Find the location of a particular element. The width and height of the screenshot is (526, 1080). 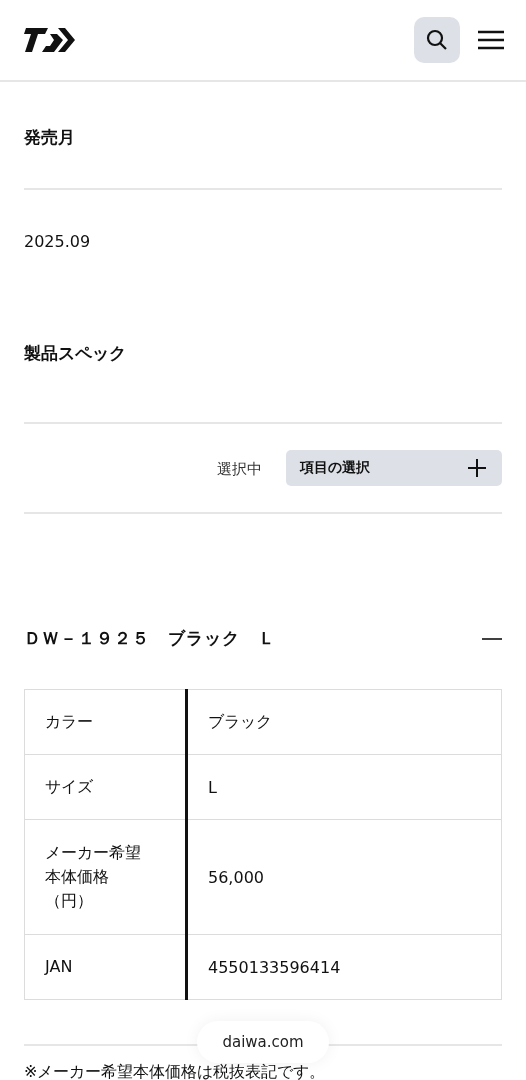

search-button is located at coordinates (437, 40).